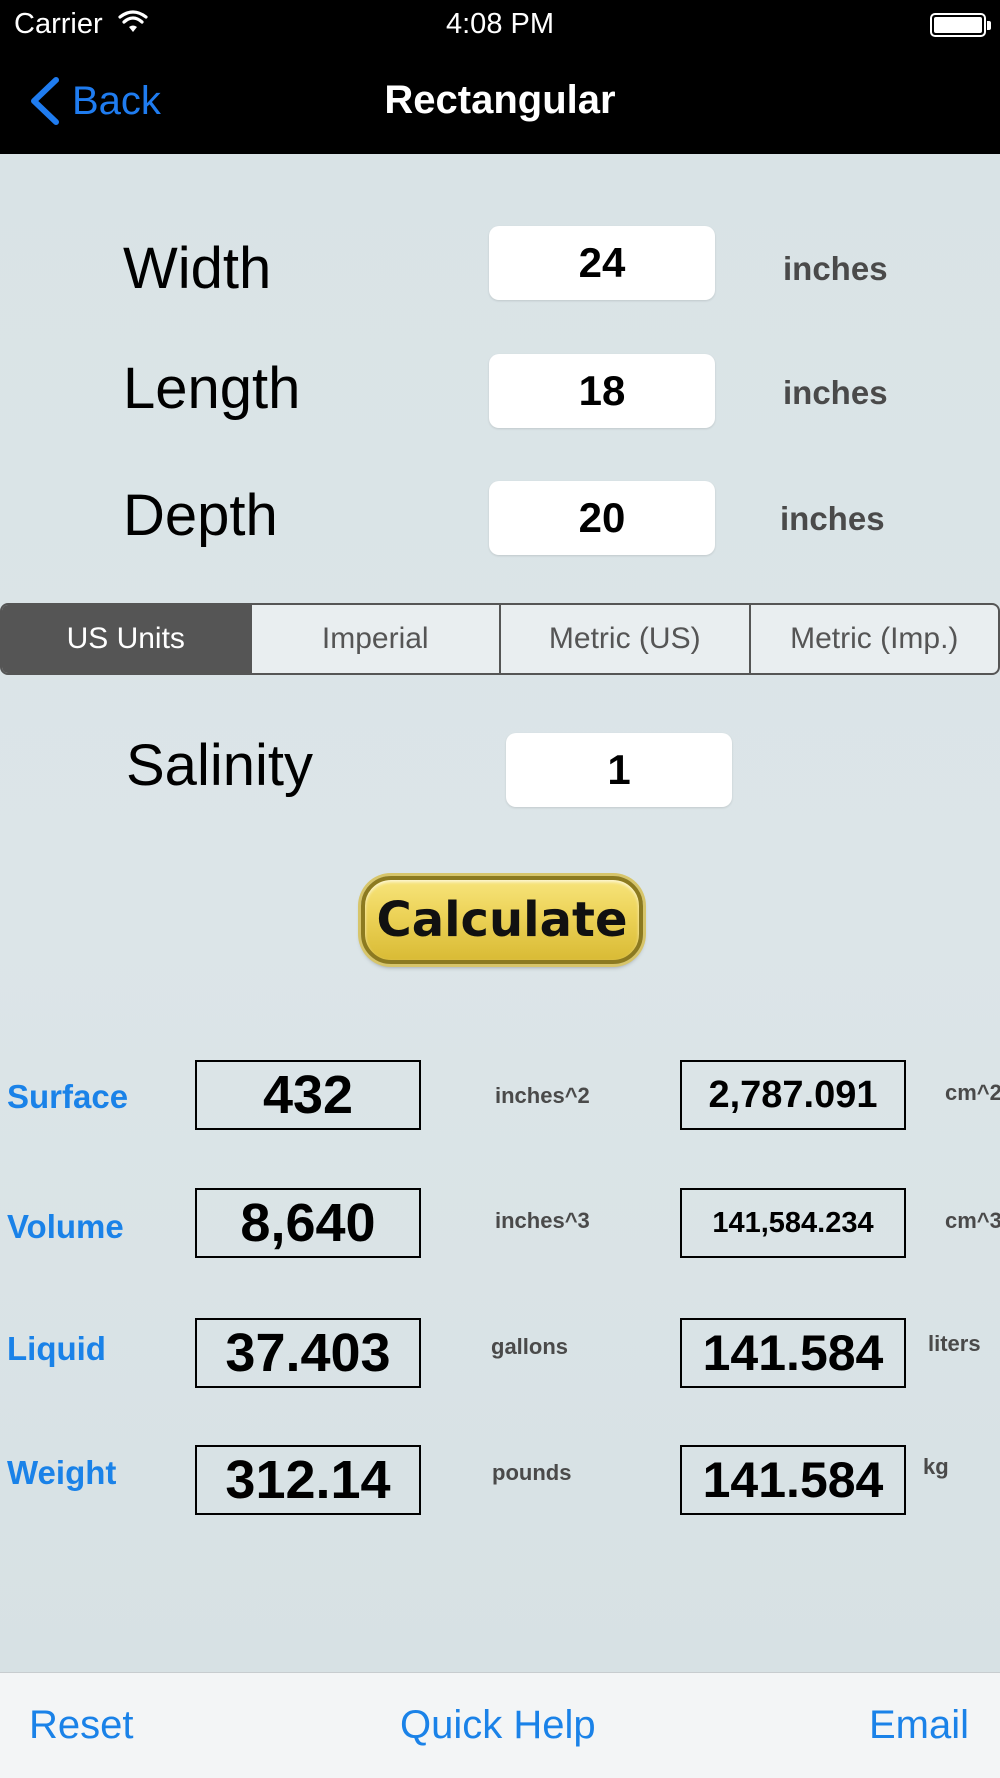 The image size is (1000, 1778). What do you see at coordinates (602, 391) in the screenshot?
I see `length-input: 18` at bounding box center [602, 391].